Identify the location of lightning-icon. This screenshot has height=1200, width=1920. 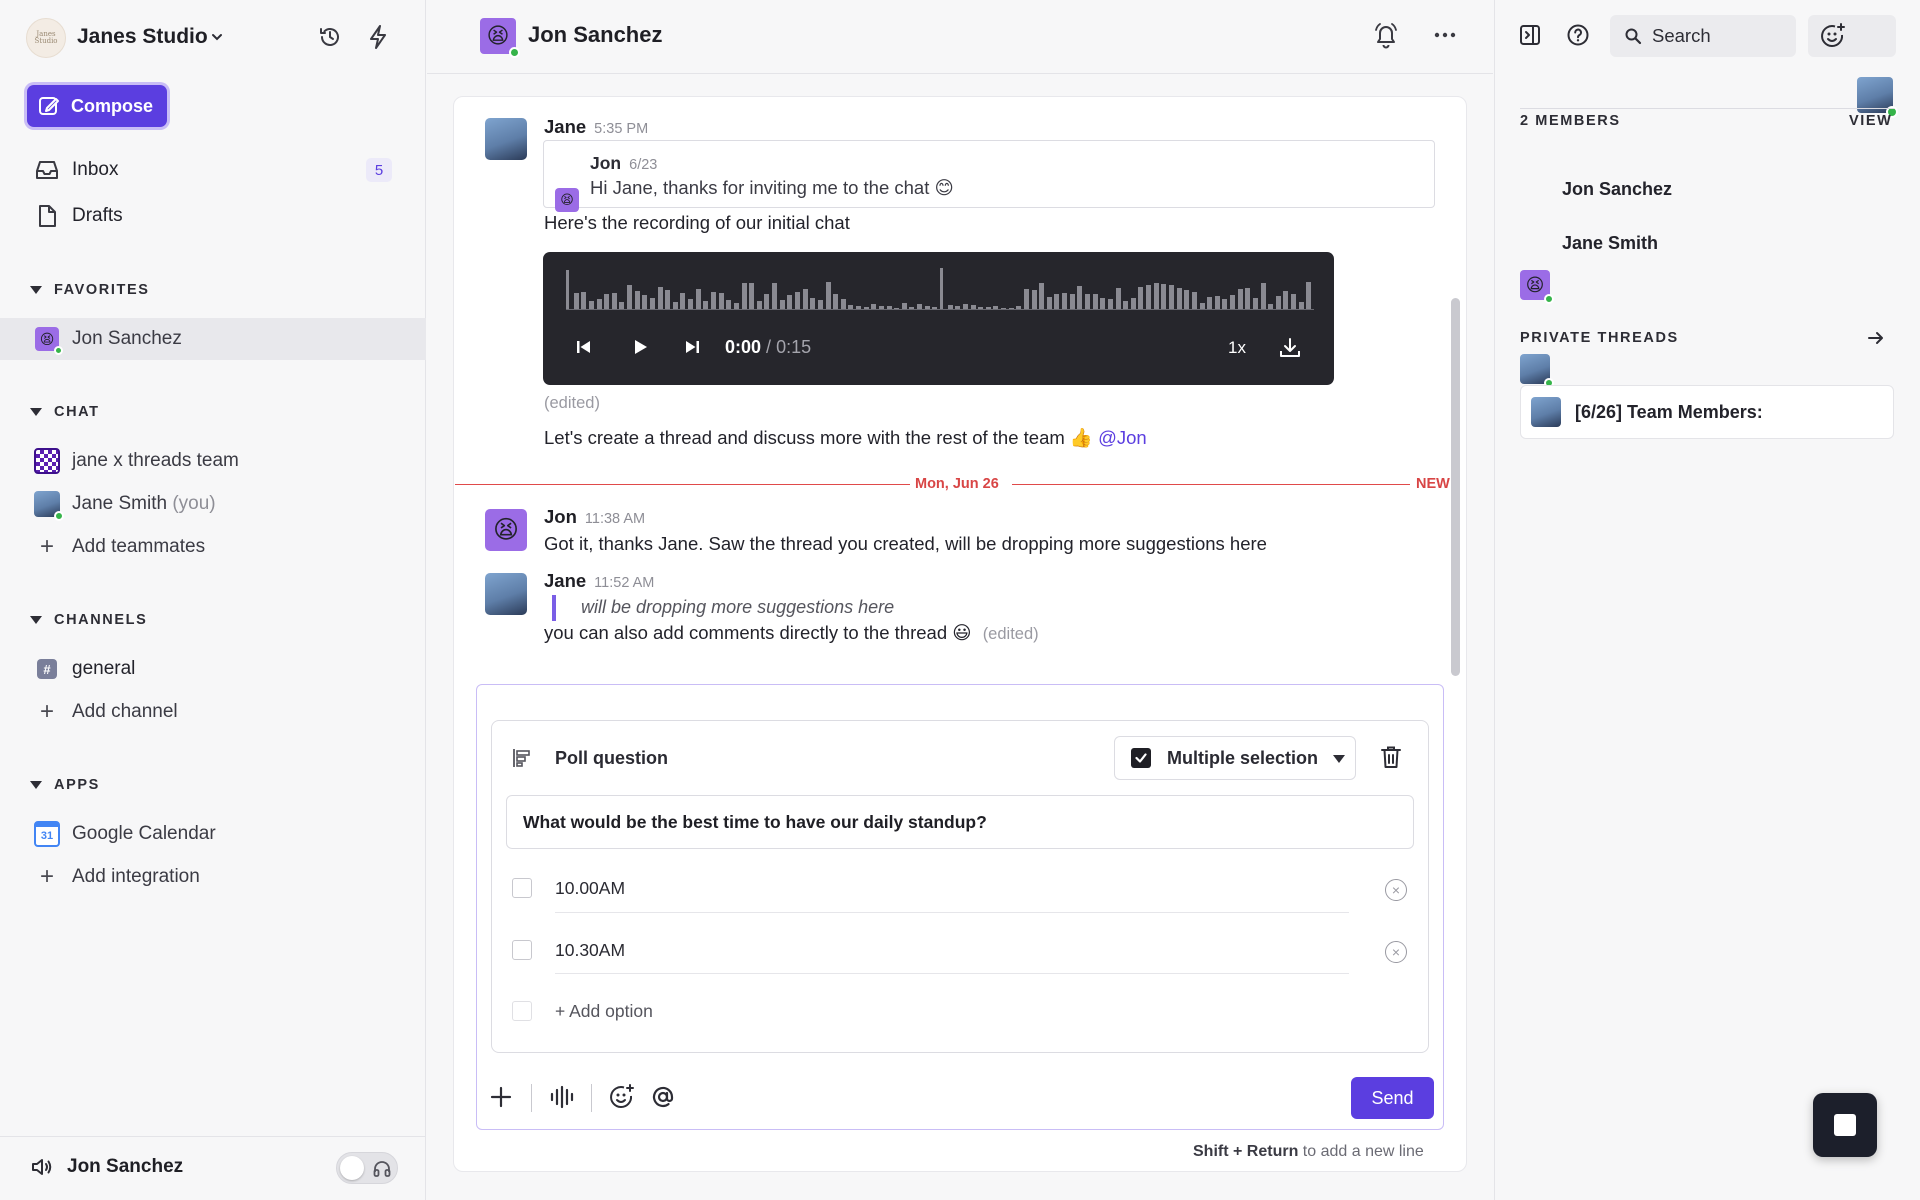
(378, 37).